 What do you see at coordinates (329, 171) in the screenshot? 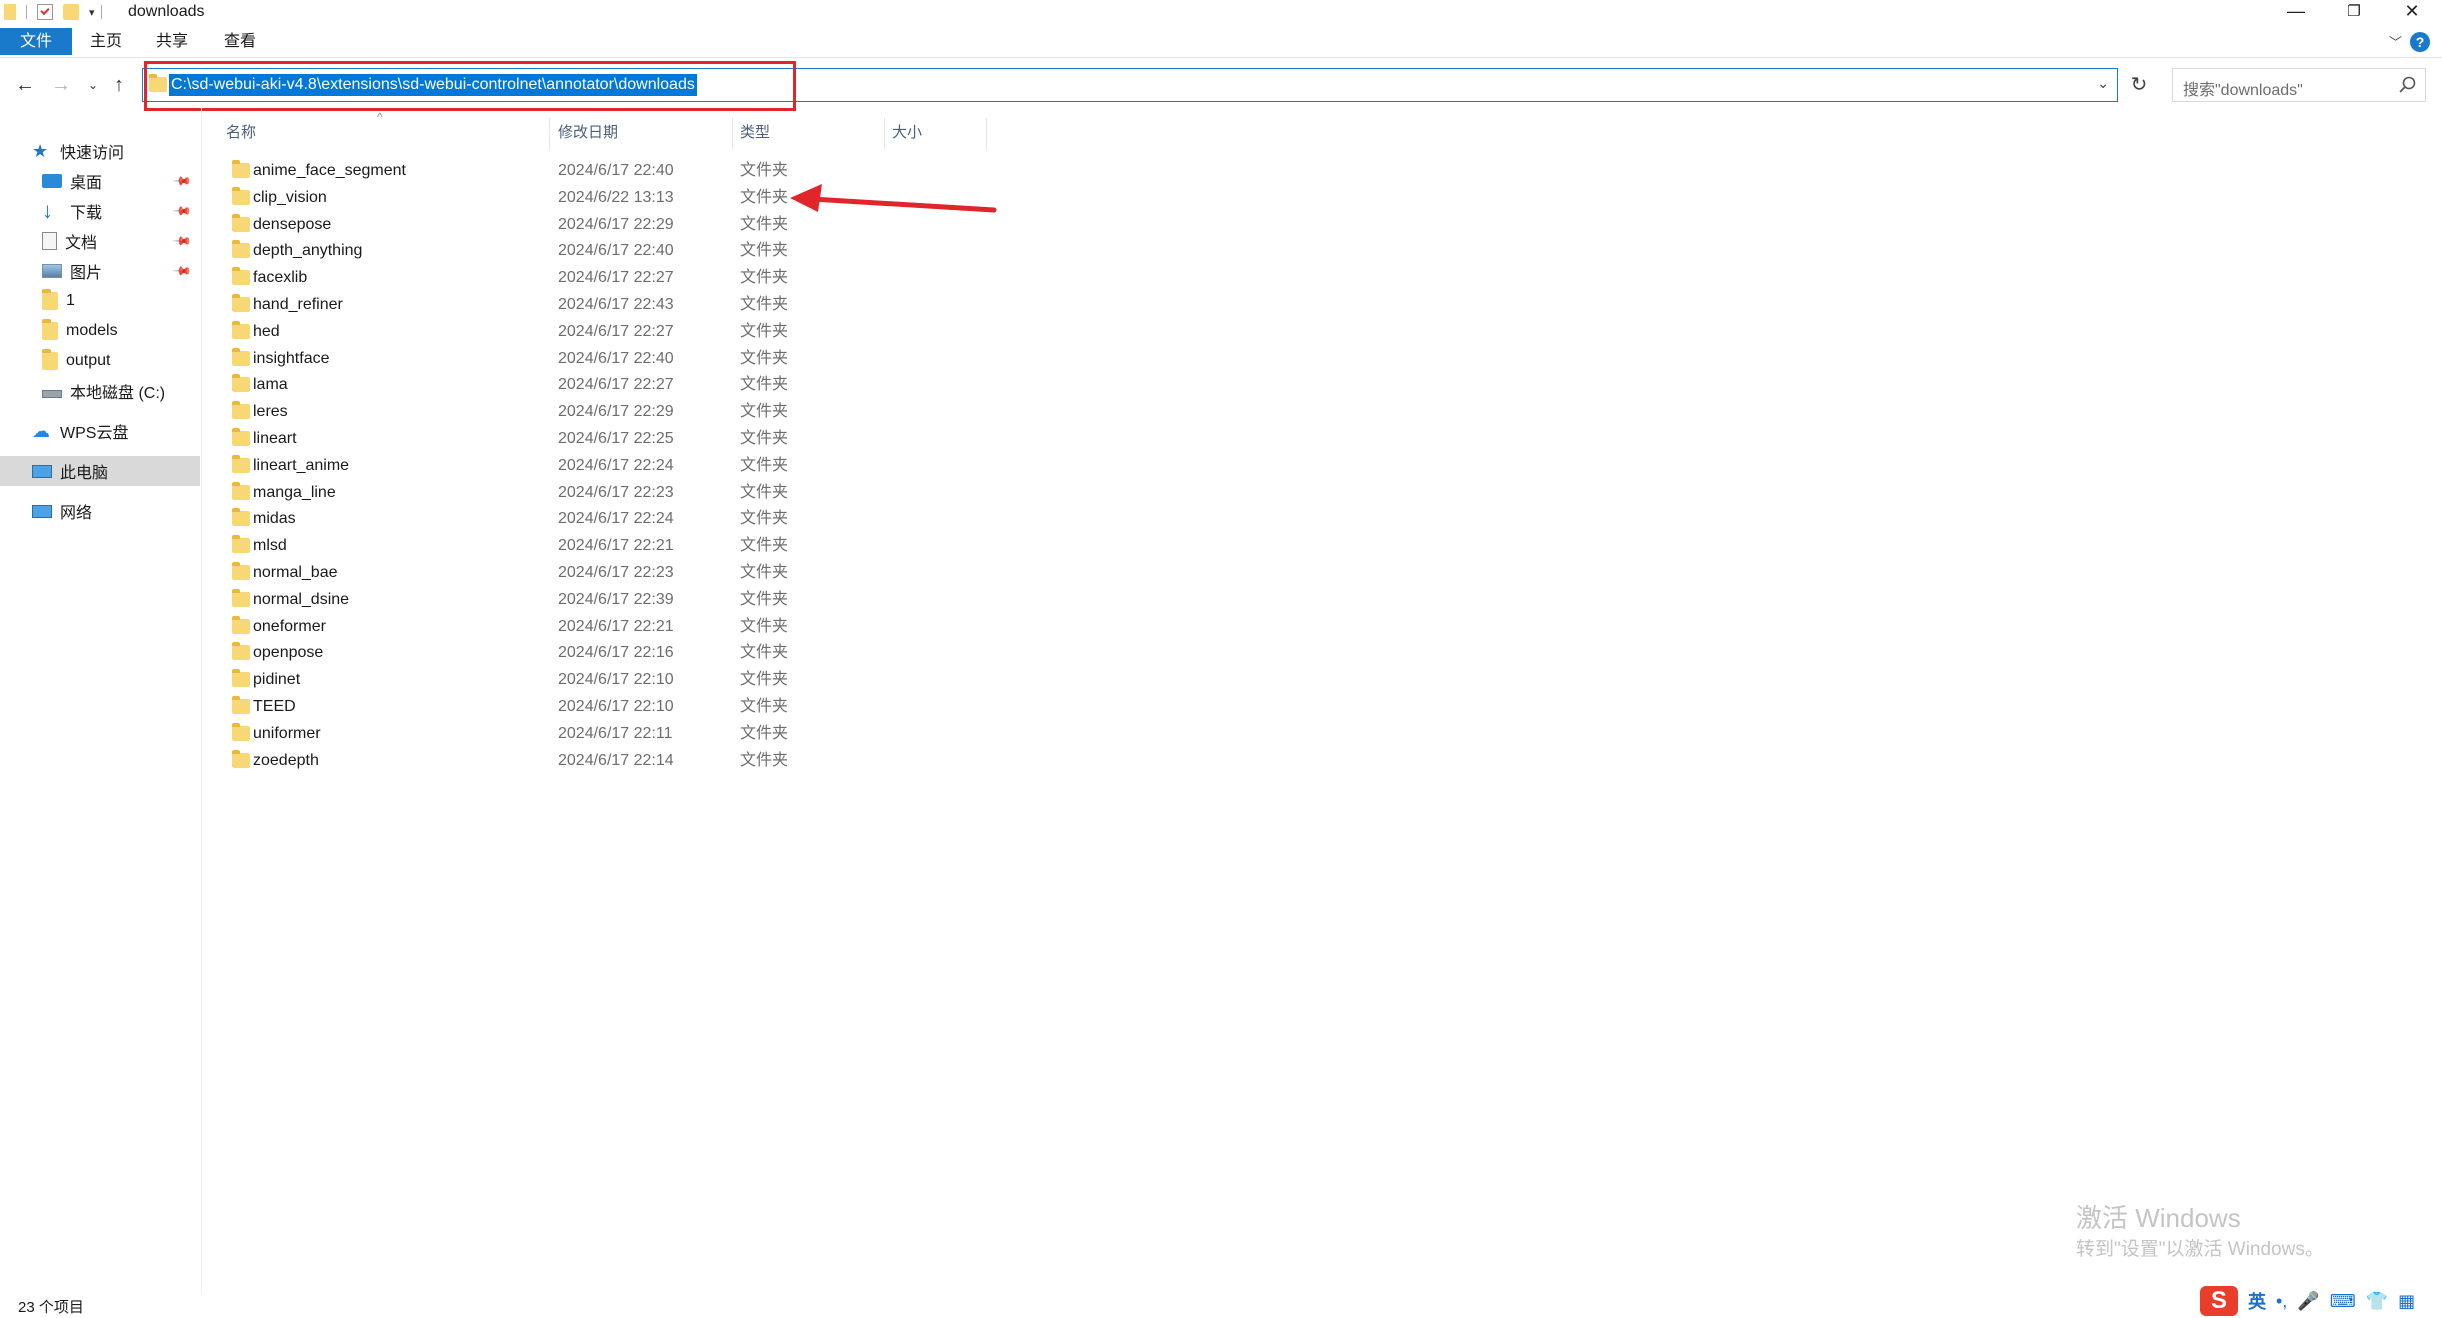
I see `file-name: anime_face_segment` at bounding box center [329, 171].